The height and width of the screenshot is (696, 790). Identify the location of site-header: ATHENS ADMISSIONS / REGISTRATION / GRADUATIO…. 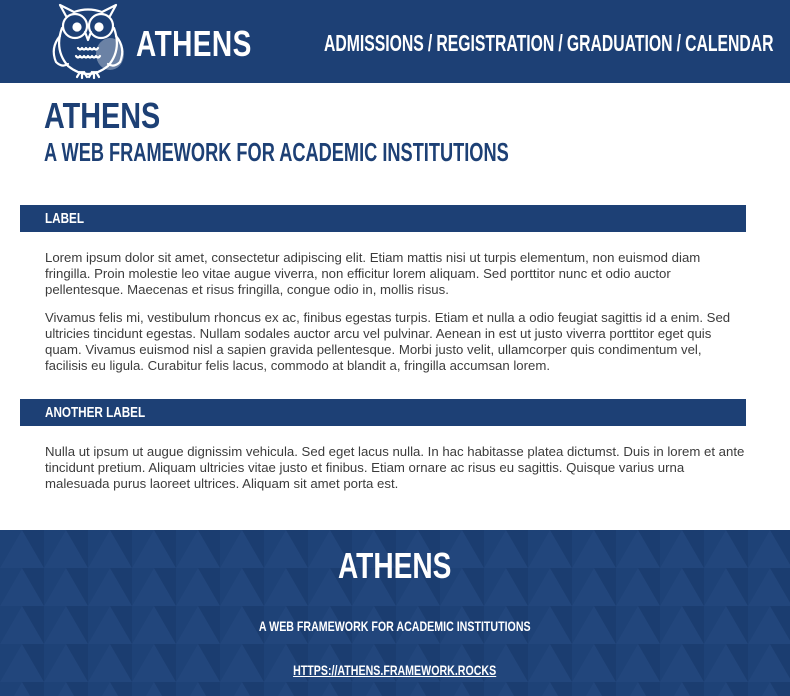
(395, 41).